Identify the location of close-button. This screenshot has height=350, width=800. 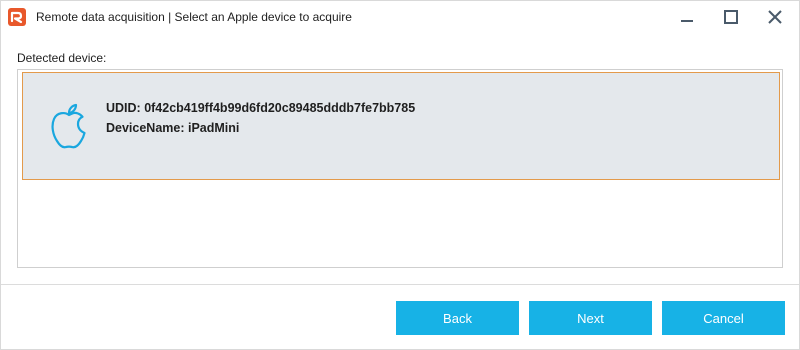
(775, 16).